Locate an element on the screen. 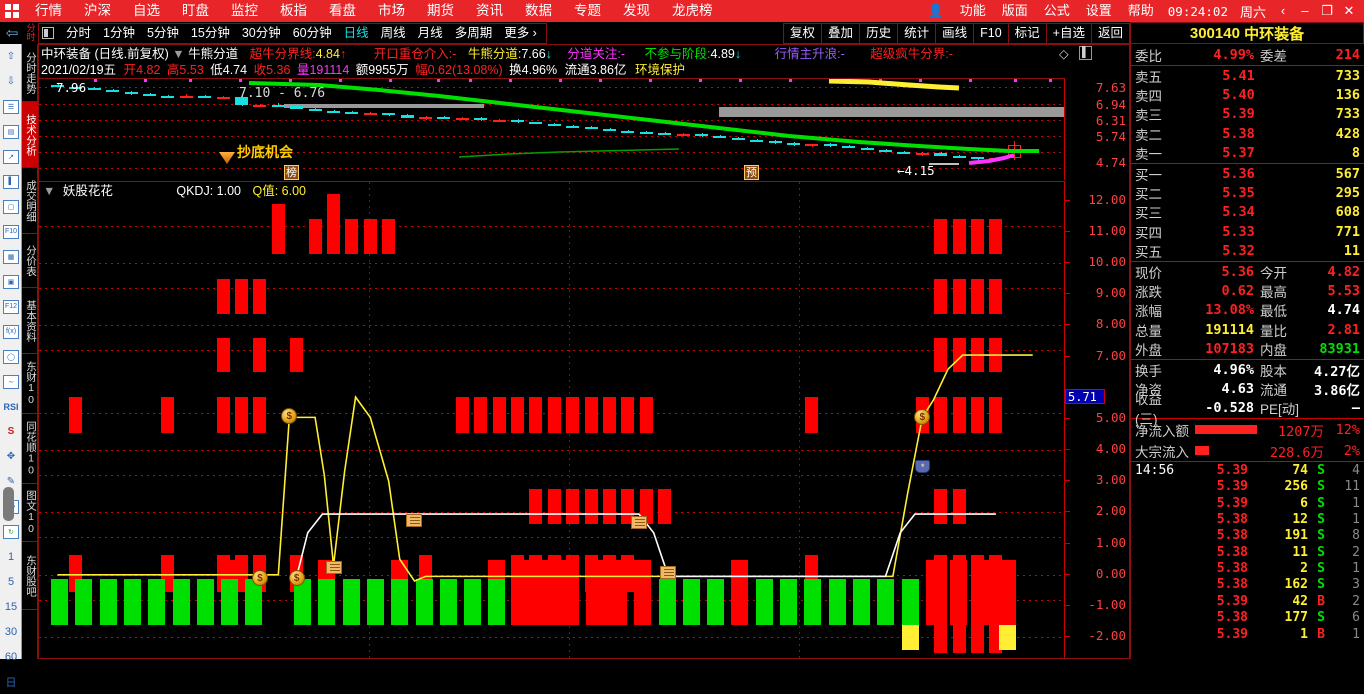 The height and width of the screenshot is (694, 1364). down-arrow-icon: ⇩ is located at coordinates (11, 81).